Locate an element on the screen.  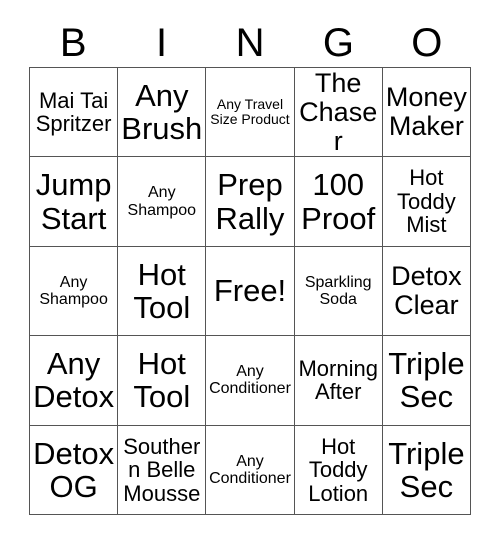
bingo-cell: Any Travel Size Product is located at coordinates (250, 113).